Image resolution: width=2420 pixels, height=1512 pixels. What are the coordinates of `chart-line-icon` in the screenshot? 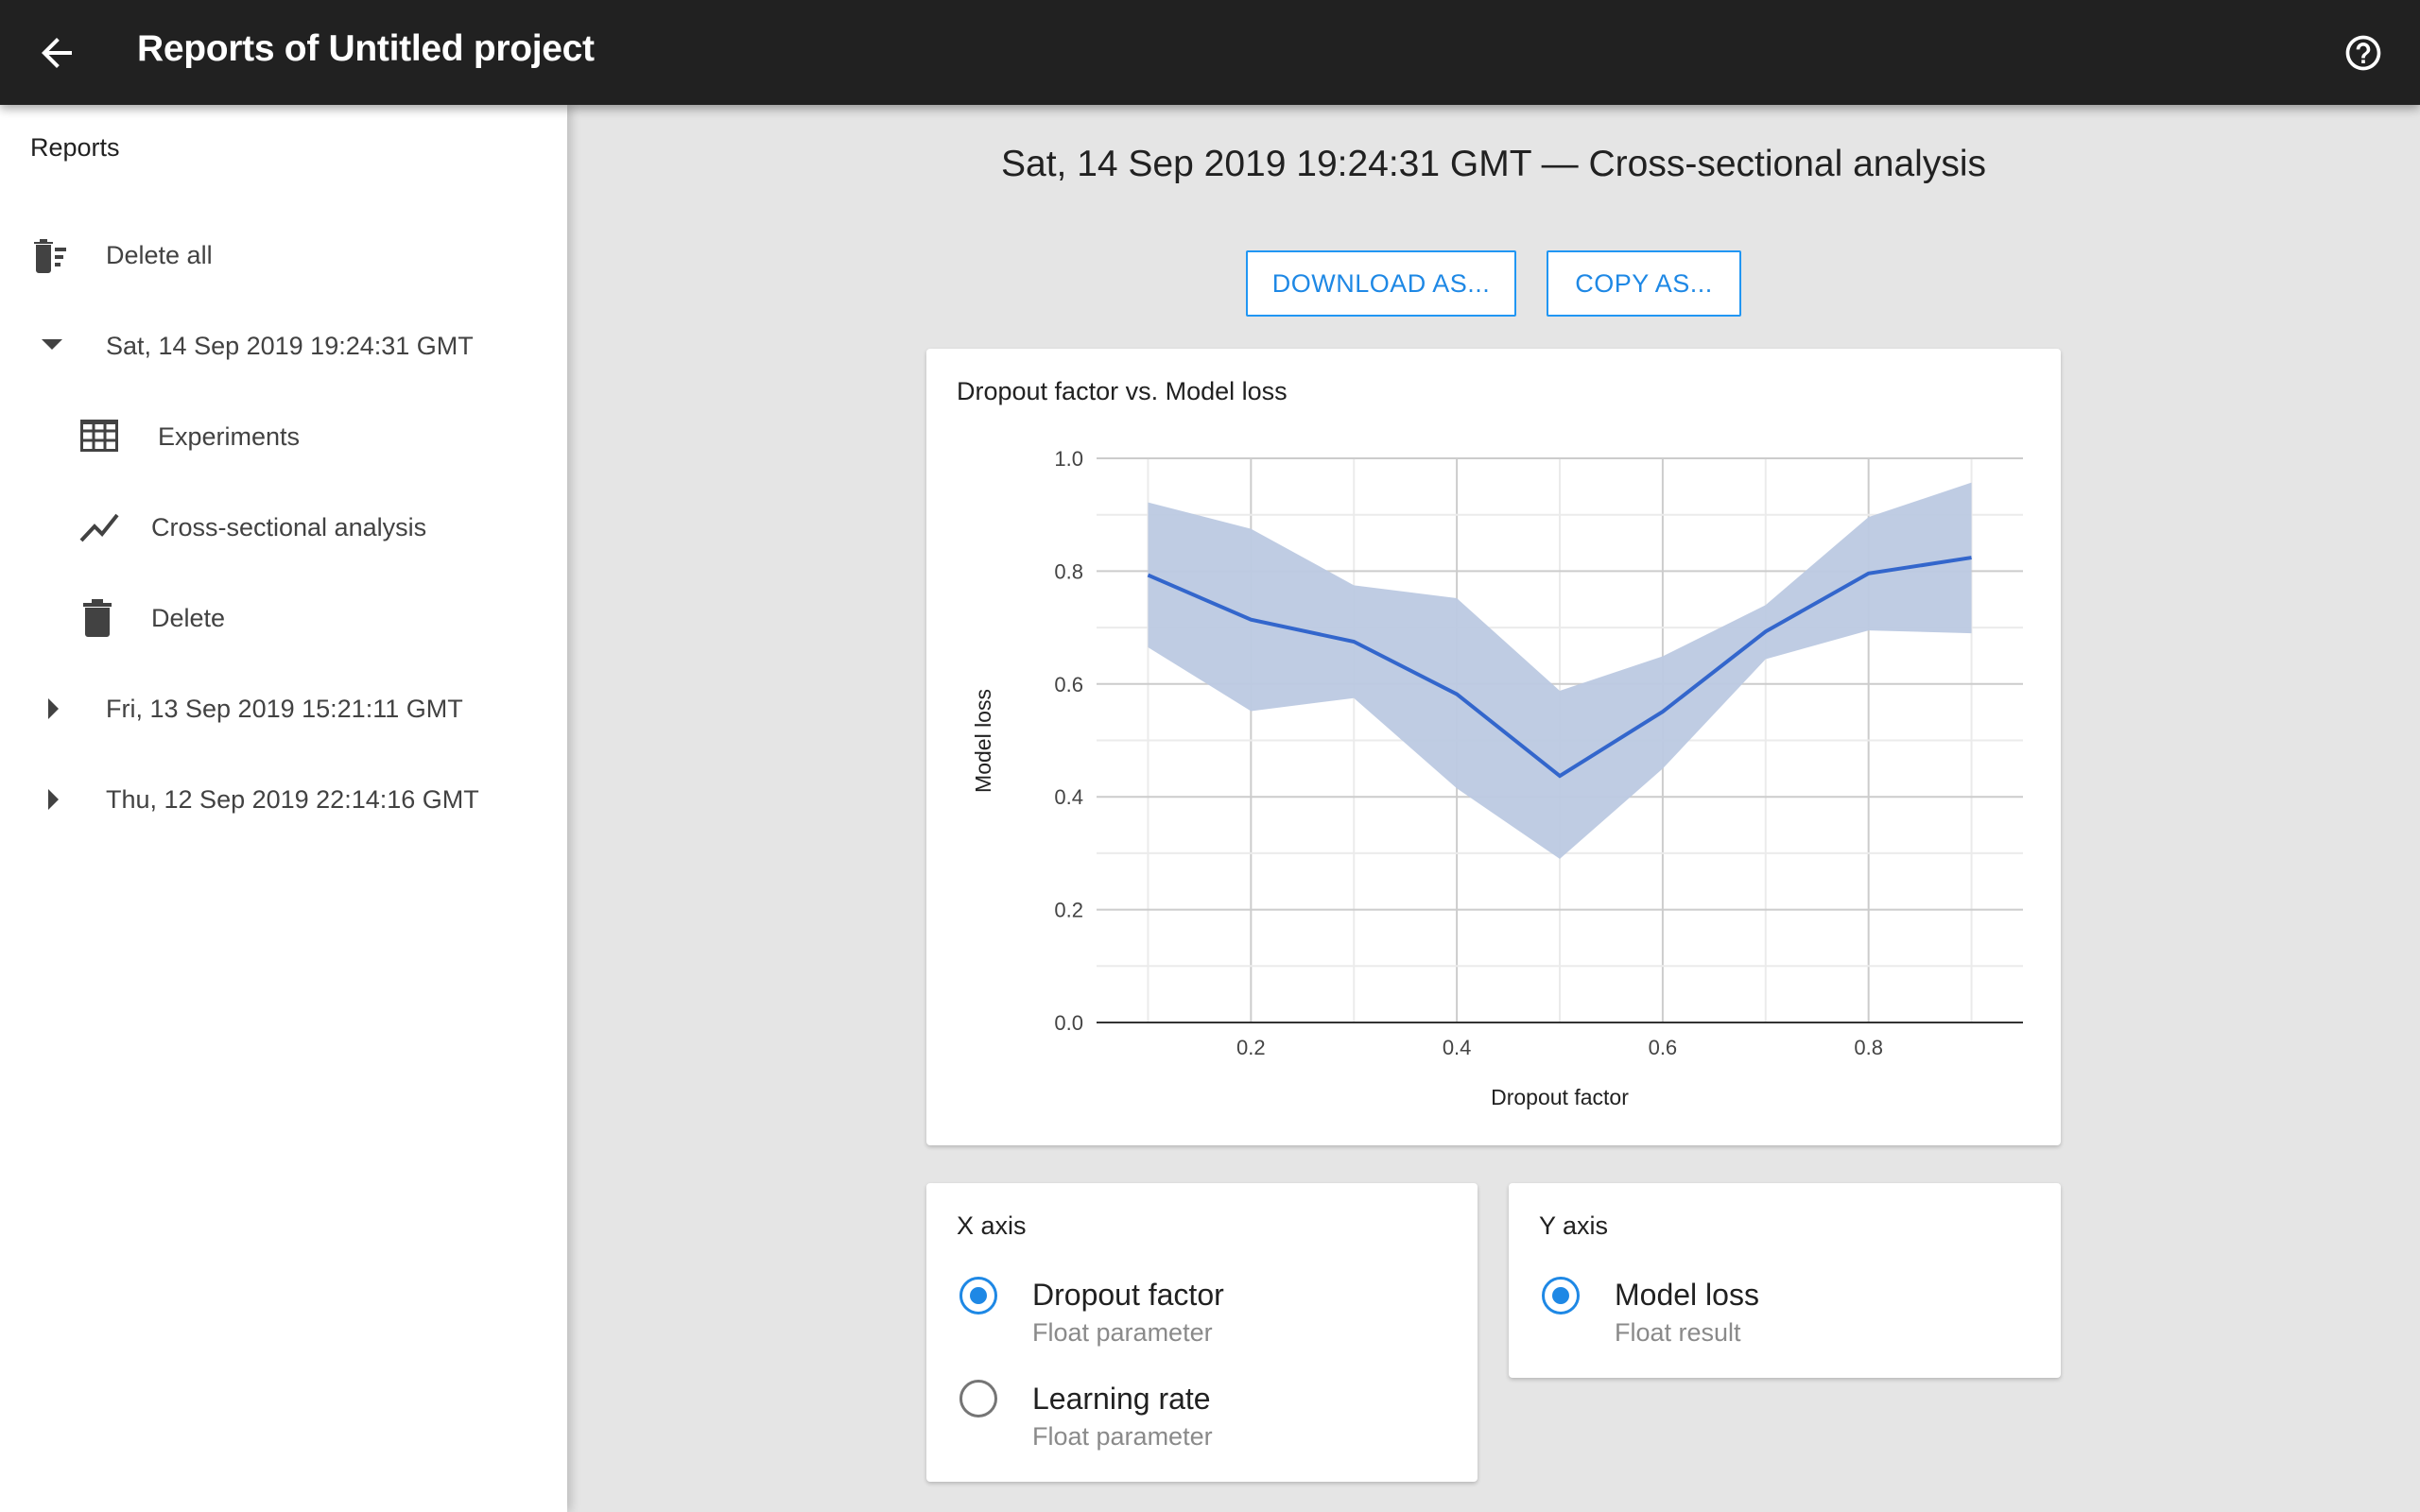 It's located at (99, 527).